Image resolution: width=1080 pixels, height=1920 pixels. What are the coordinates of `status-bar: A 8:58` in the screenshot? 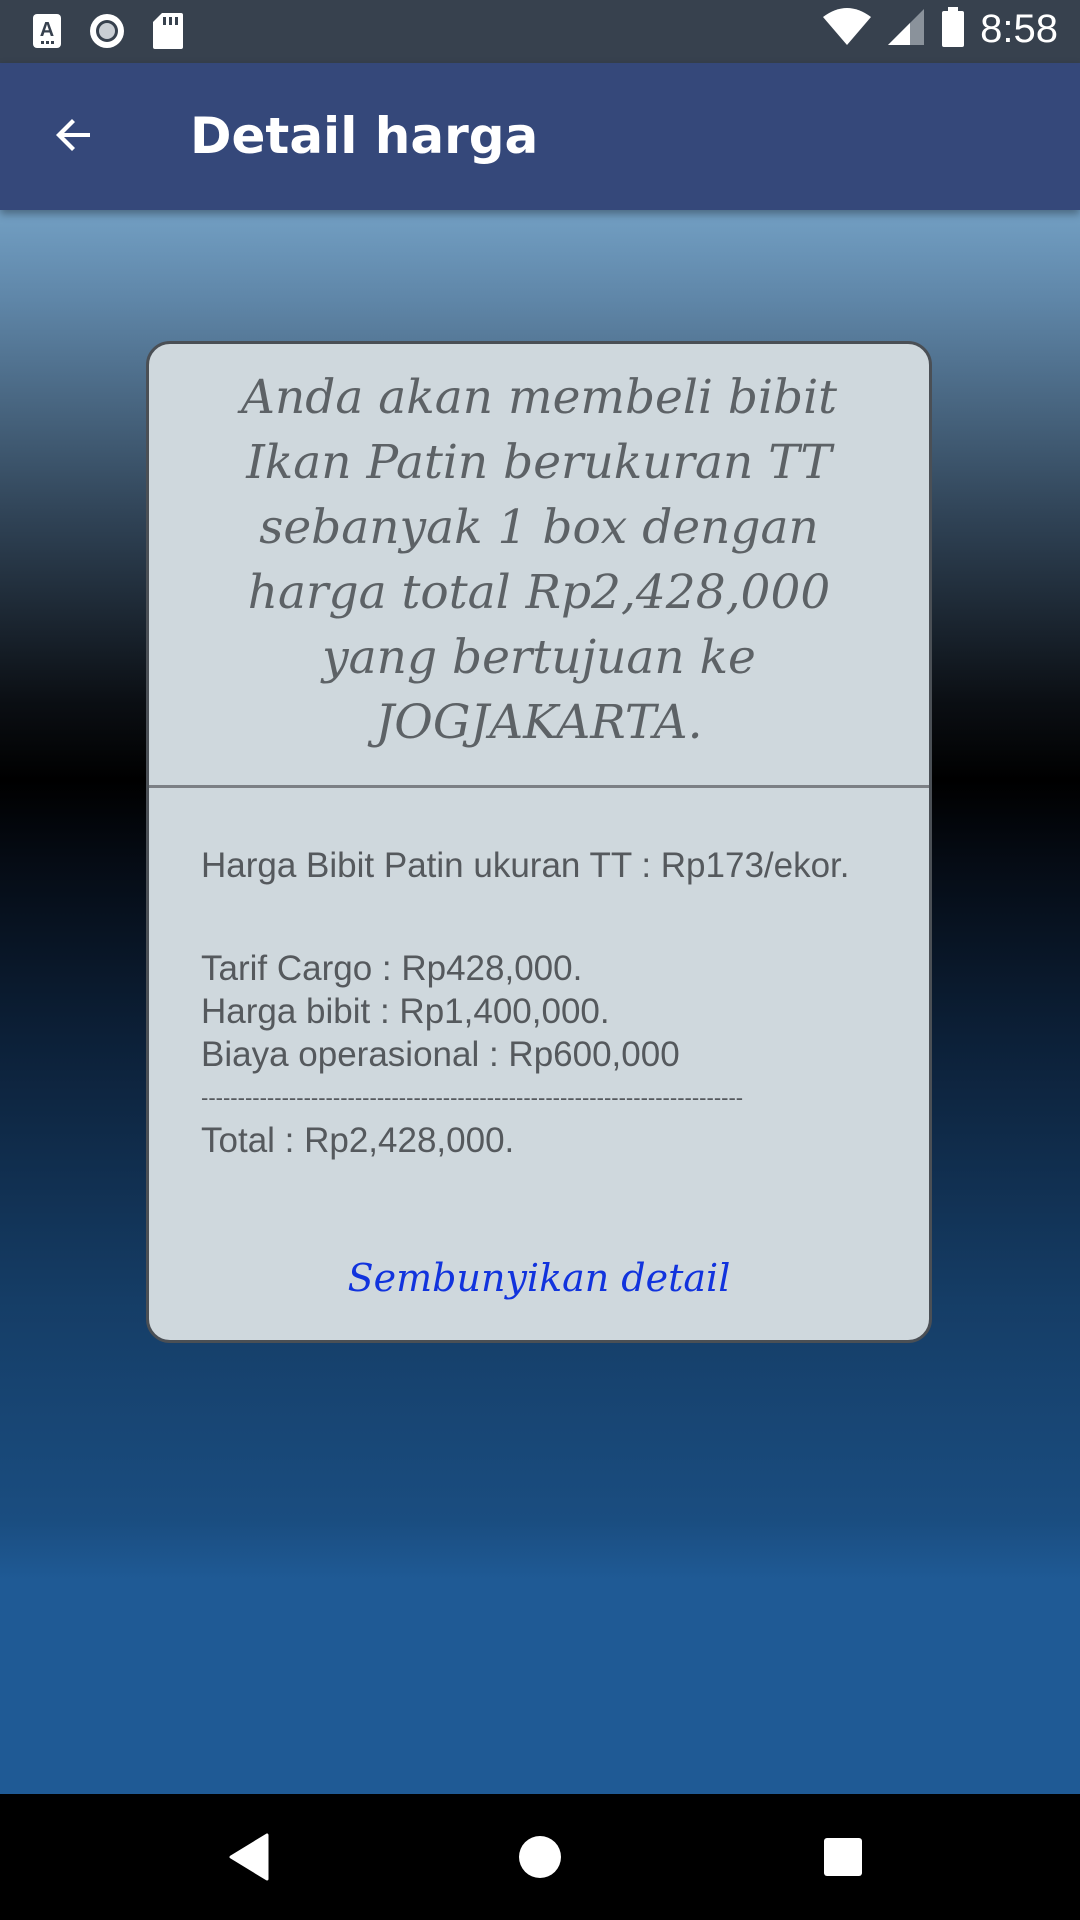 It's located at (540, 31).